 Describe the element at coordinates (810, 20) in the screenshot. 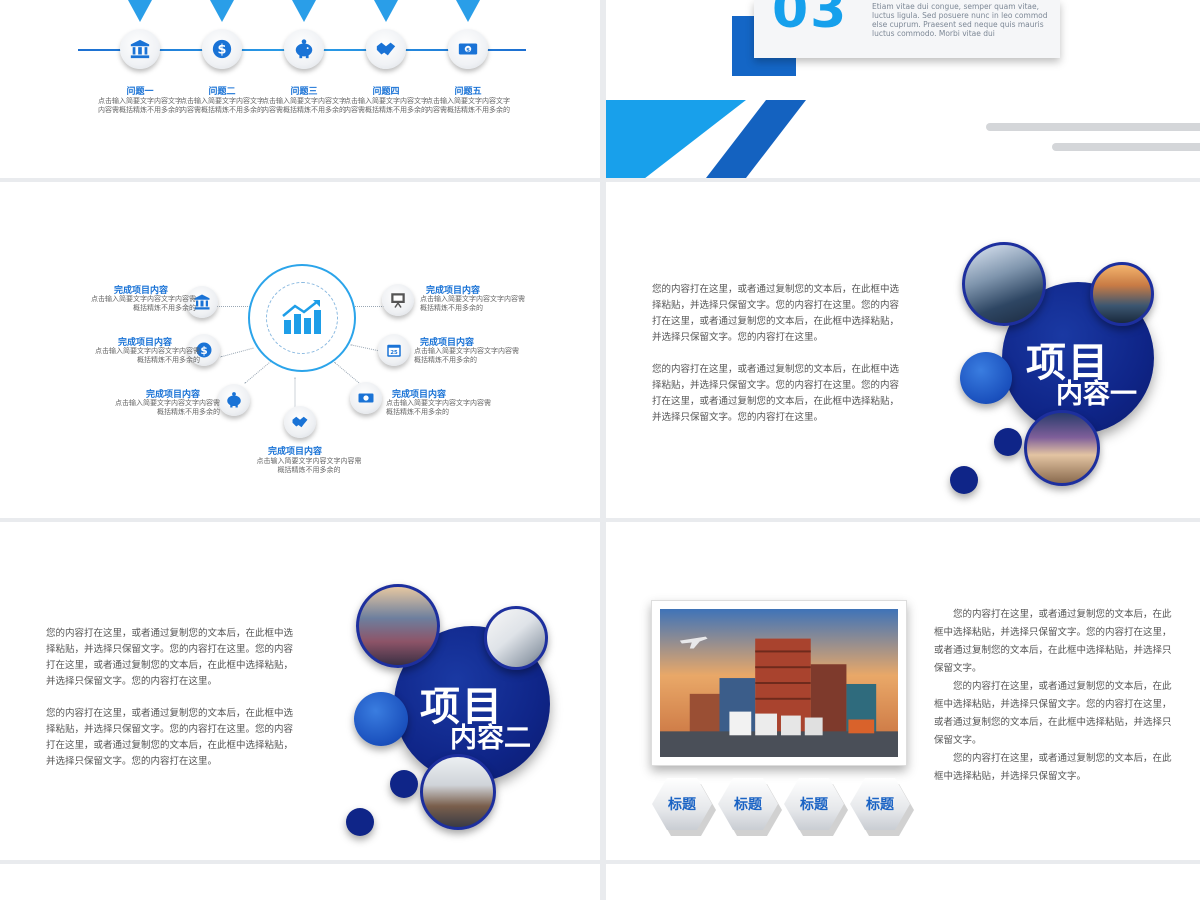

I see `section-number: 03` at that location.